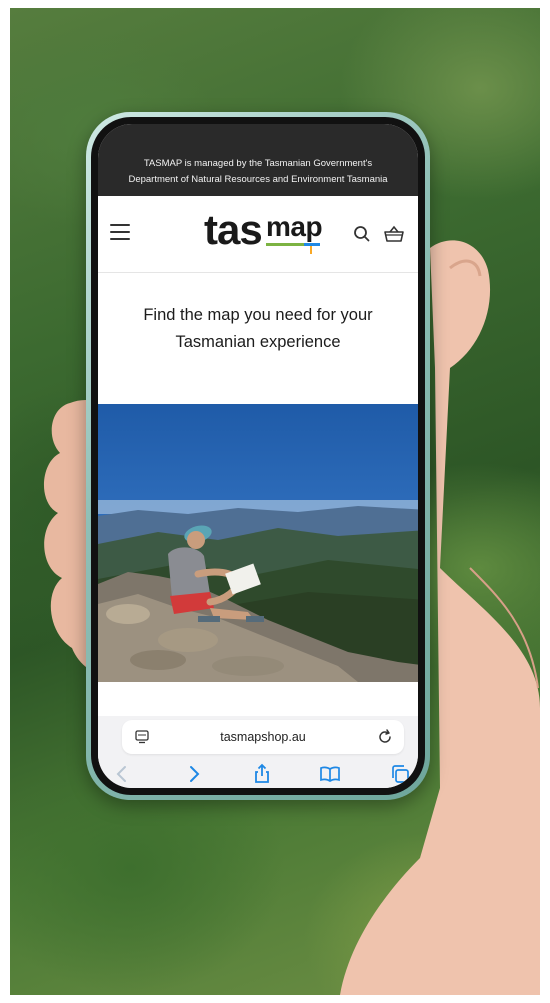  I want to click on url-text: tasmapshop.au, so click(263, 737).